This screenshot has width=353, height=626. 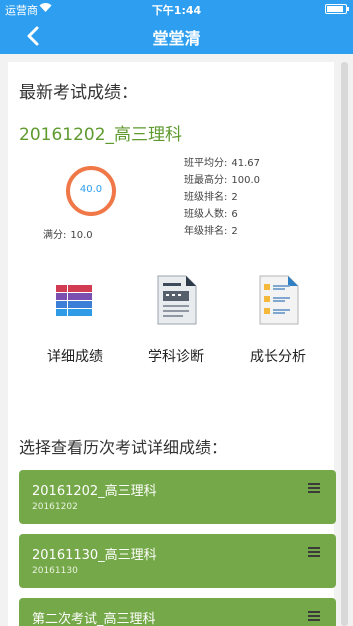 What do you see at coordinates (75, 320) in the screenshot?
I see `detailed-scores-button: 详细成绩` at bounding box center [75, 320].